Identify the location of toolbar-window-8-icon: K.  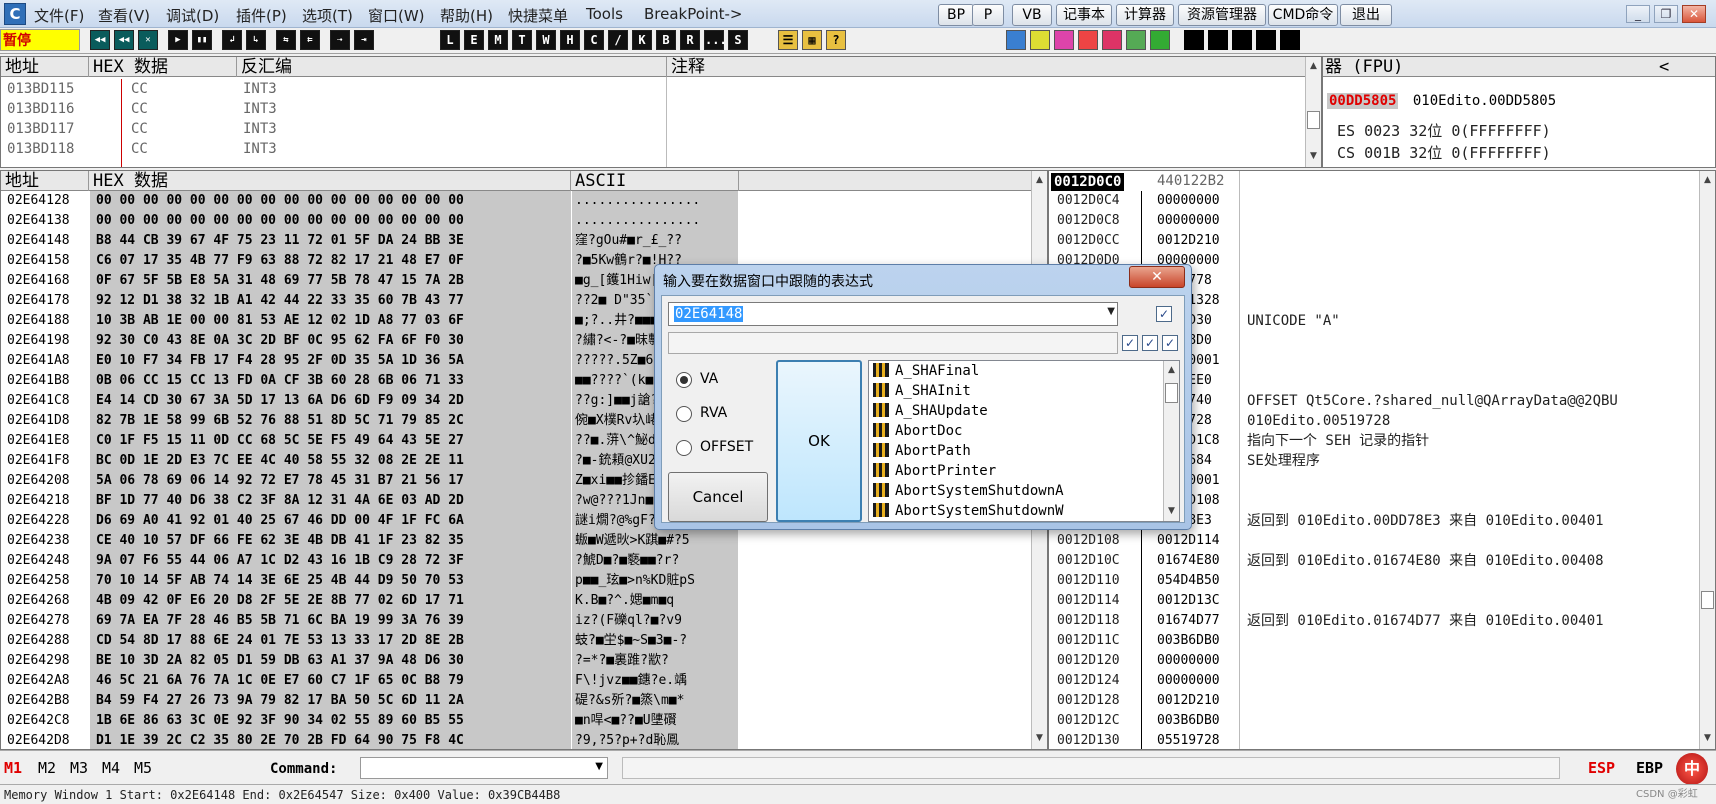
(642, 40).